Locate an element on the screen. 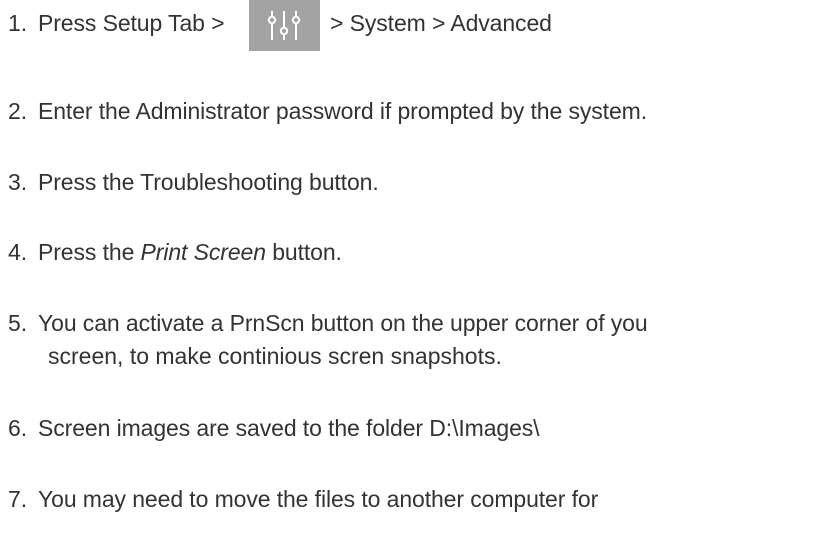  step-4: 4. Press the Print Screen button. is located at coordinates (175, 252).